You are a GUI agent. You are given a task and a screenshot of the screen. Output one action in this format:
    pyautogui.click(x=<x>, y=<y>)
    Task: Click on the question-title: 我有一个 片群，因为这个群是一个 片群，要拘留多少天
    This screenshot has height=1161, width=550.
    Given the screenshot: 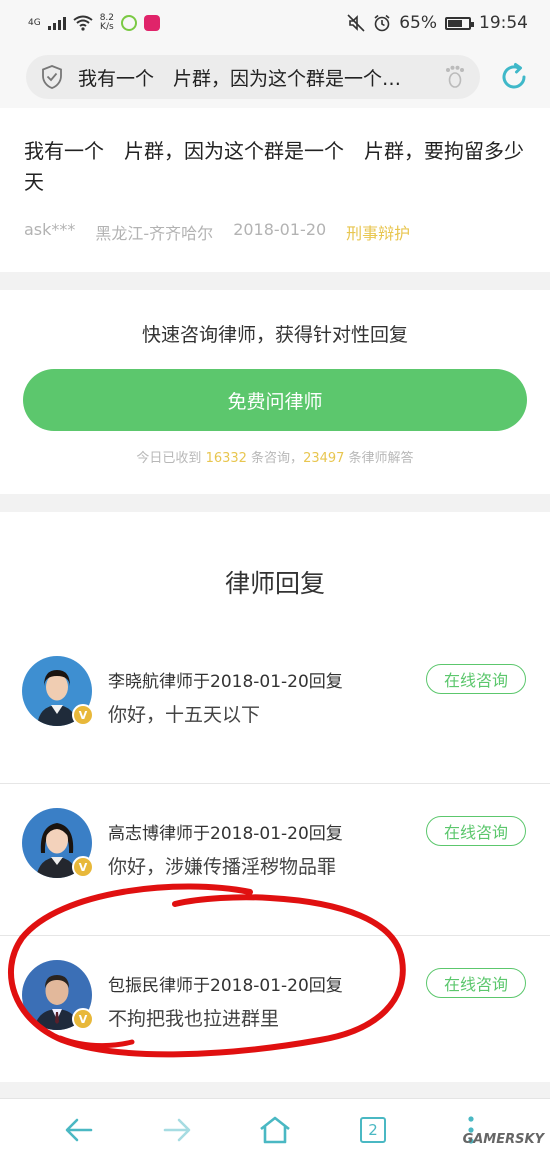 What is the action you would take?
    pyautogui.click(x=274, y=166)
    